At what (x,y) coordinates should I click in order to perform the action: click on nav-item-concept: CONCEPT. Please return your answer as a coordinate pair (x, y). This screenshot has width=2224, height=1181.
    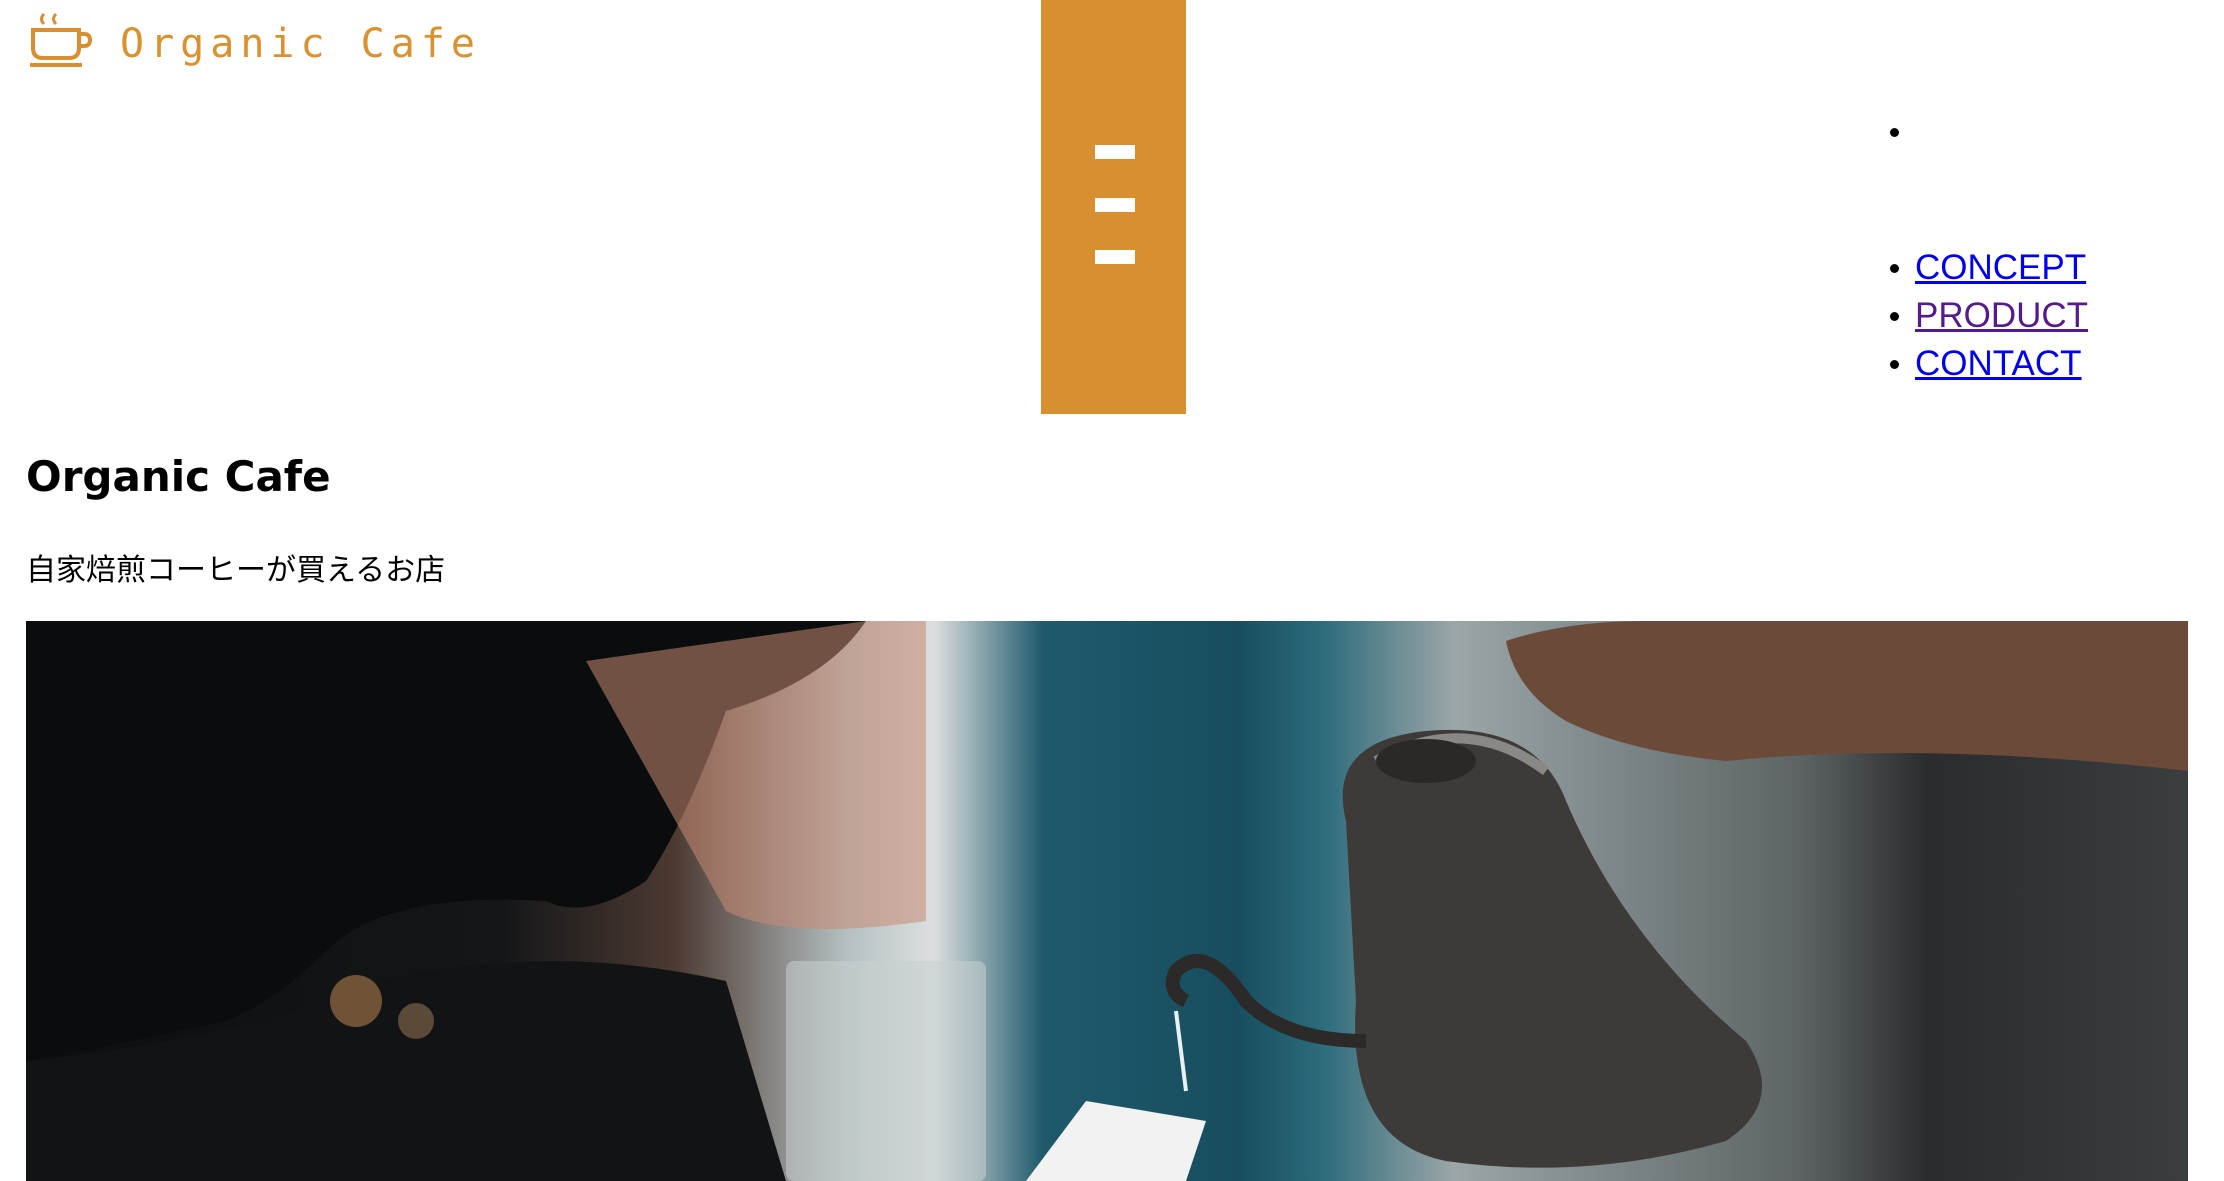
    Looking at the image, I should click on (1987, 268).